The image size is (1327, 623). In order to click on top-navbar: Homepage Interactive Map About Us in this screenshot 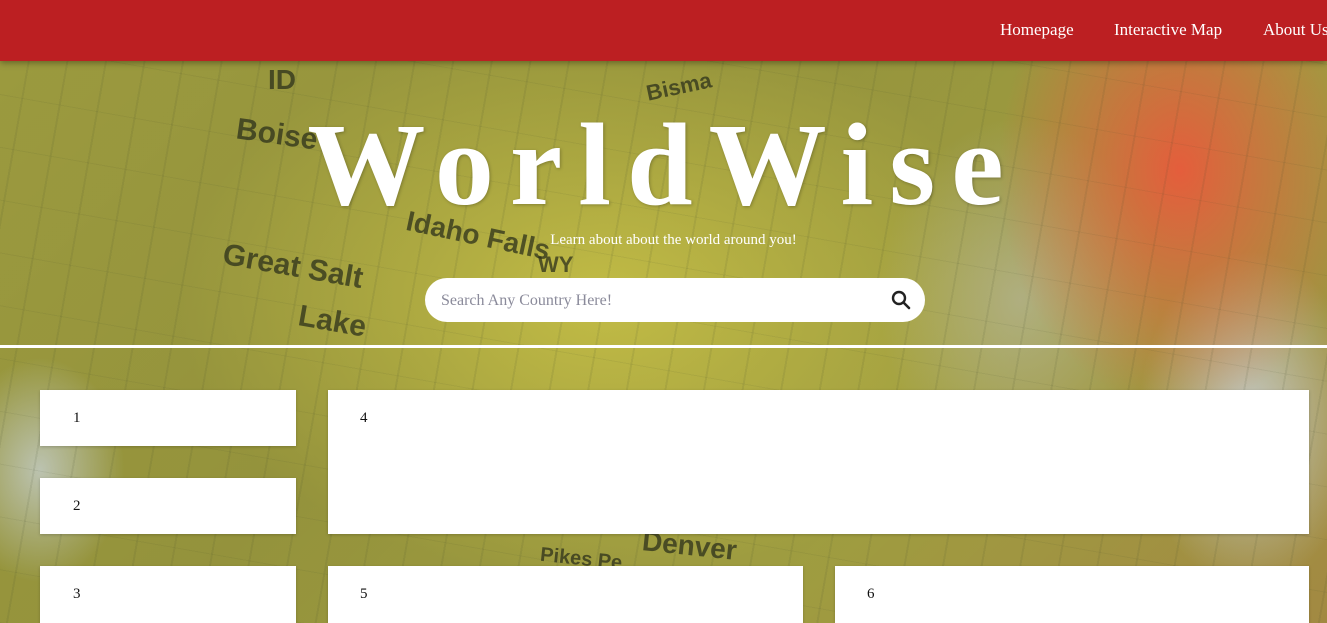, I will do `click(663, 30)`.